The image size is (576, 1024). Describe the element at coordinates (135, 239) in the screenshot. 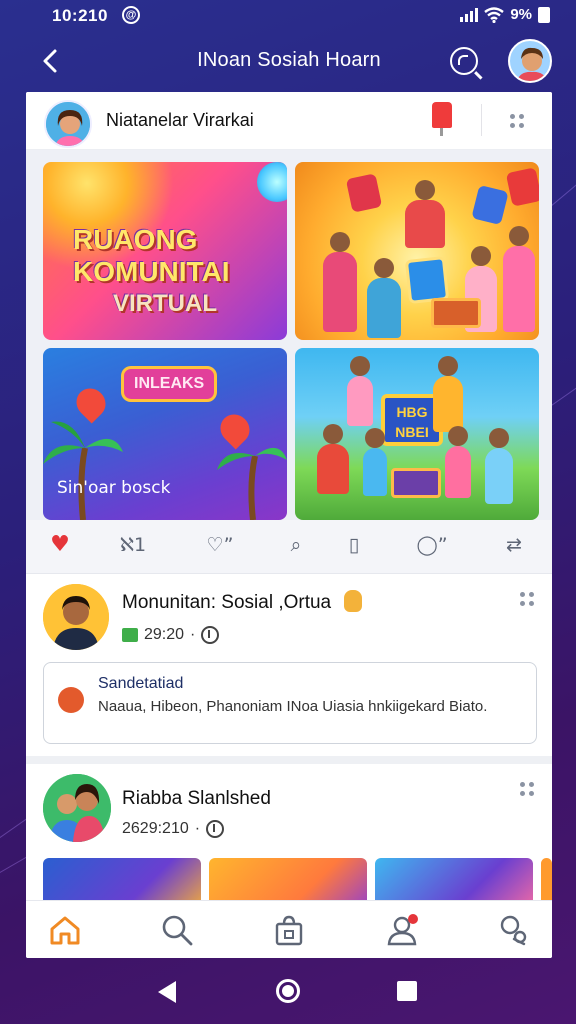

I see `image-title-line: RUAONG` at that location.